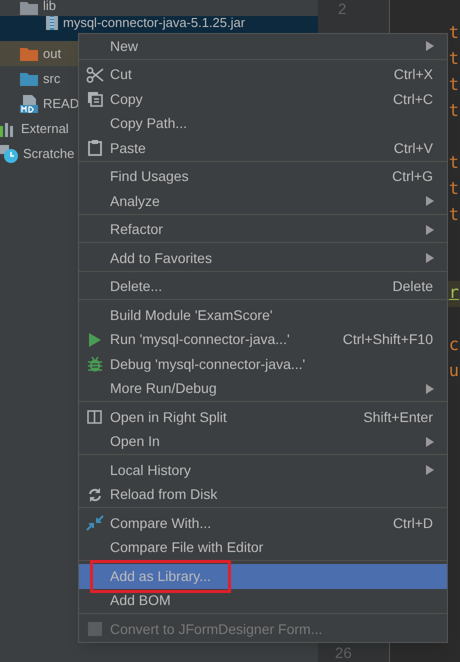 This screenshot has height=662, width=460. What do you see at coordinates (413, 148) in the screenshot?
I see `shortcut-text: Ctrl+V` at bounding box center [413, 148].